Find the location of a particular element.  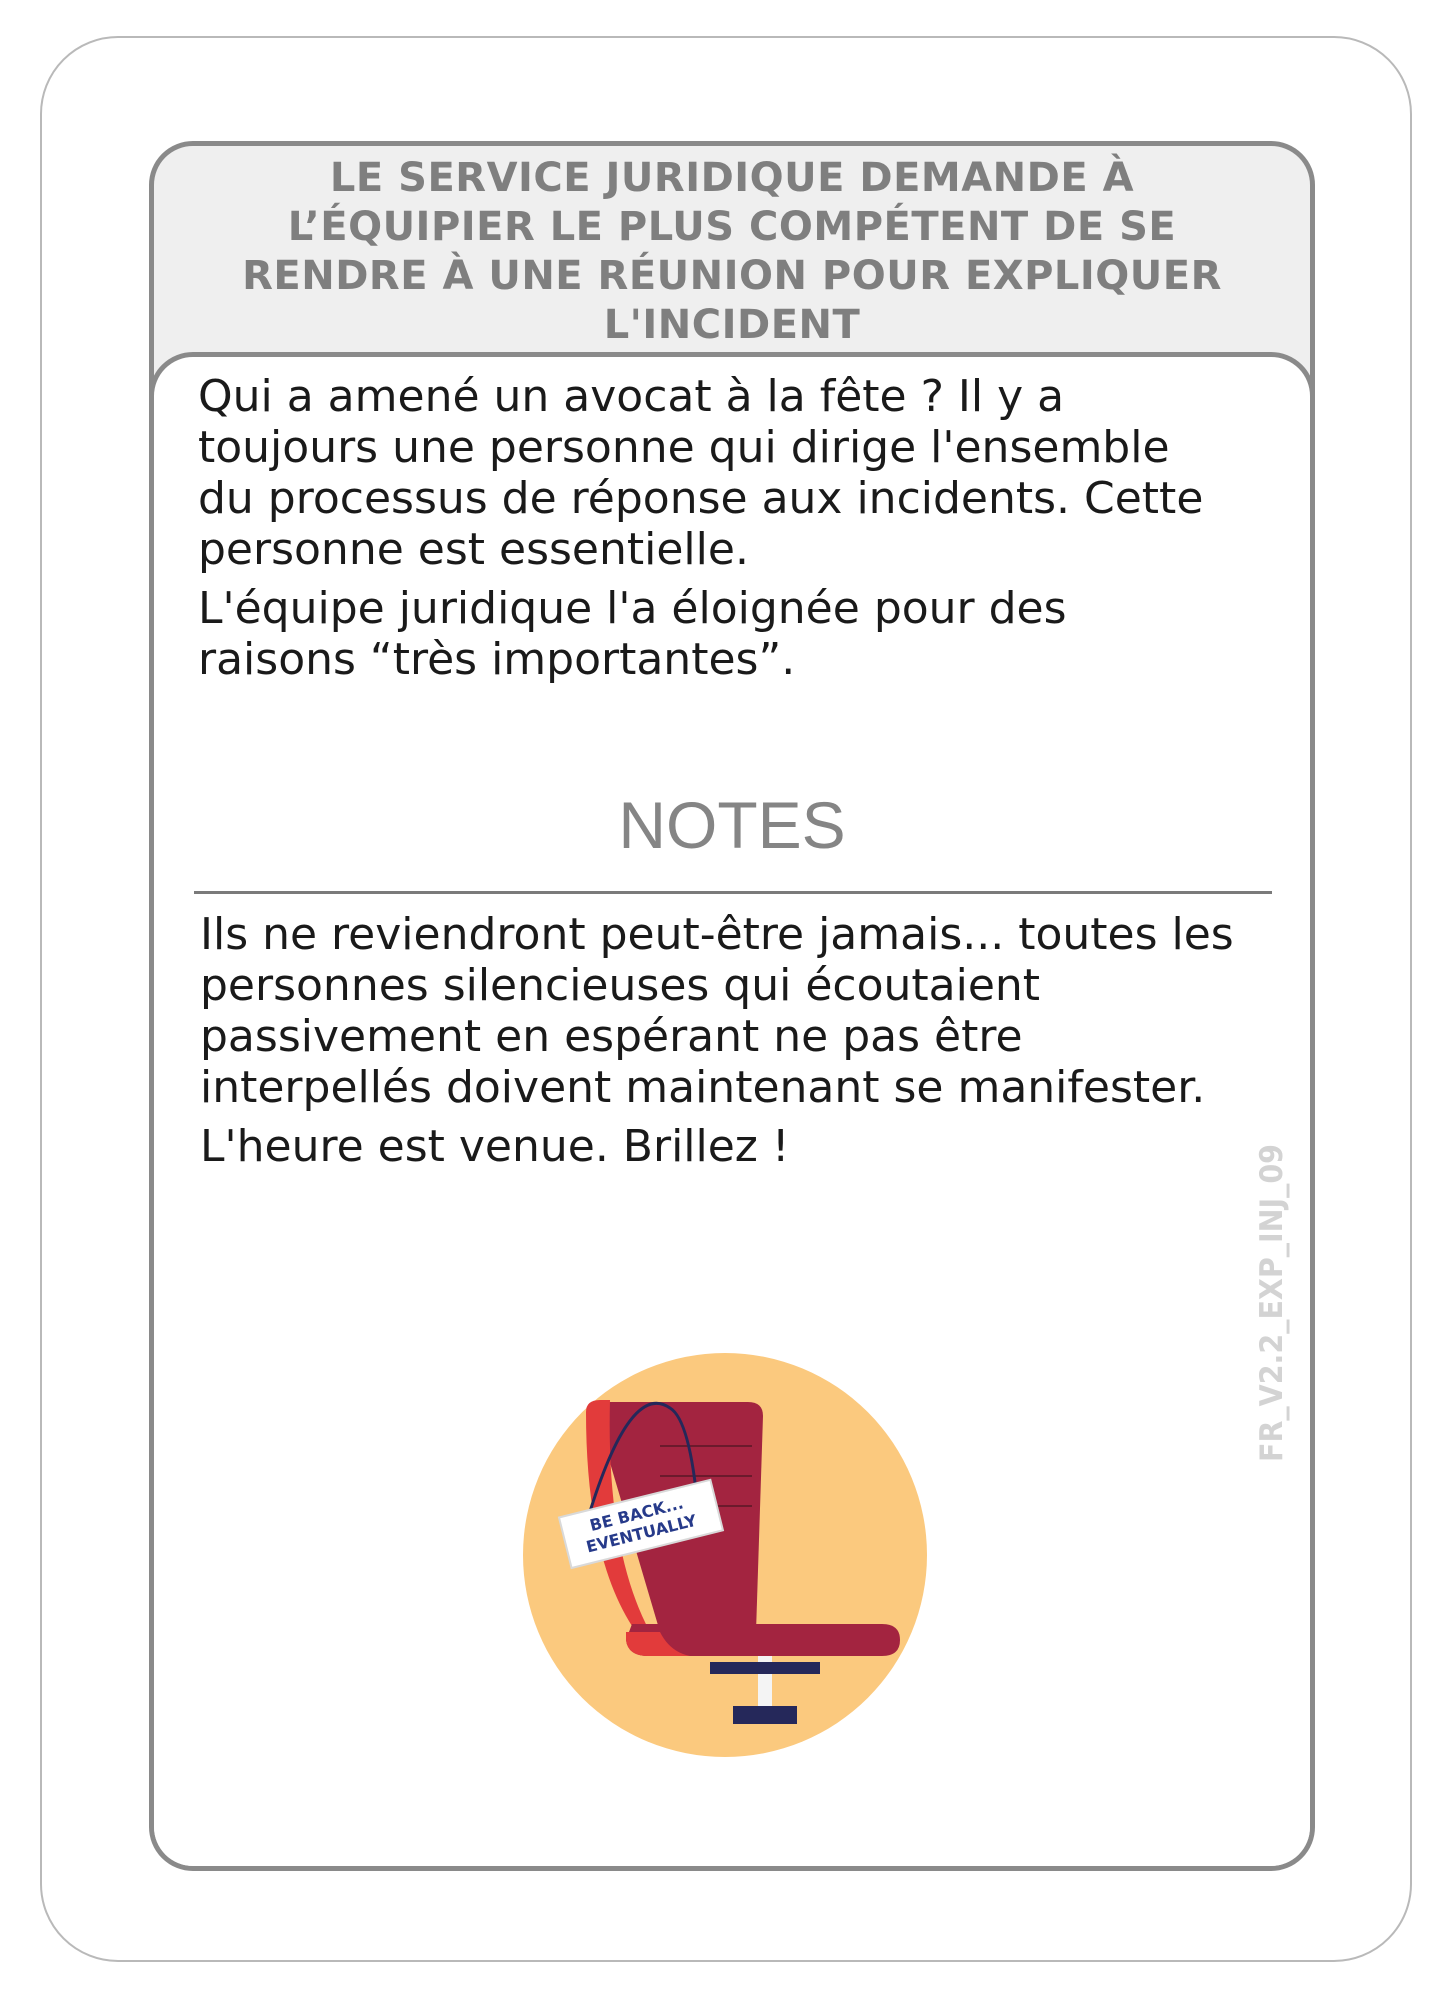

office-chair-icon: BE BACK... EVENTUALLY is located at coordinates (725, 1555).